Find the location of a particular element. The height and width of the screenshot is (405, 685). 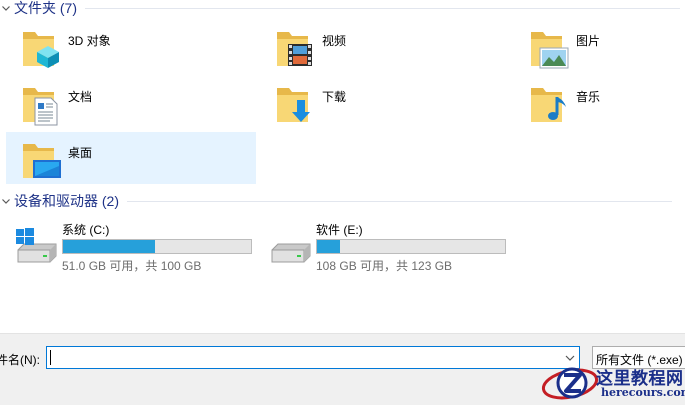

folders-group-header: 文件夹 (7) is located at coordinates (342, 8).